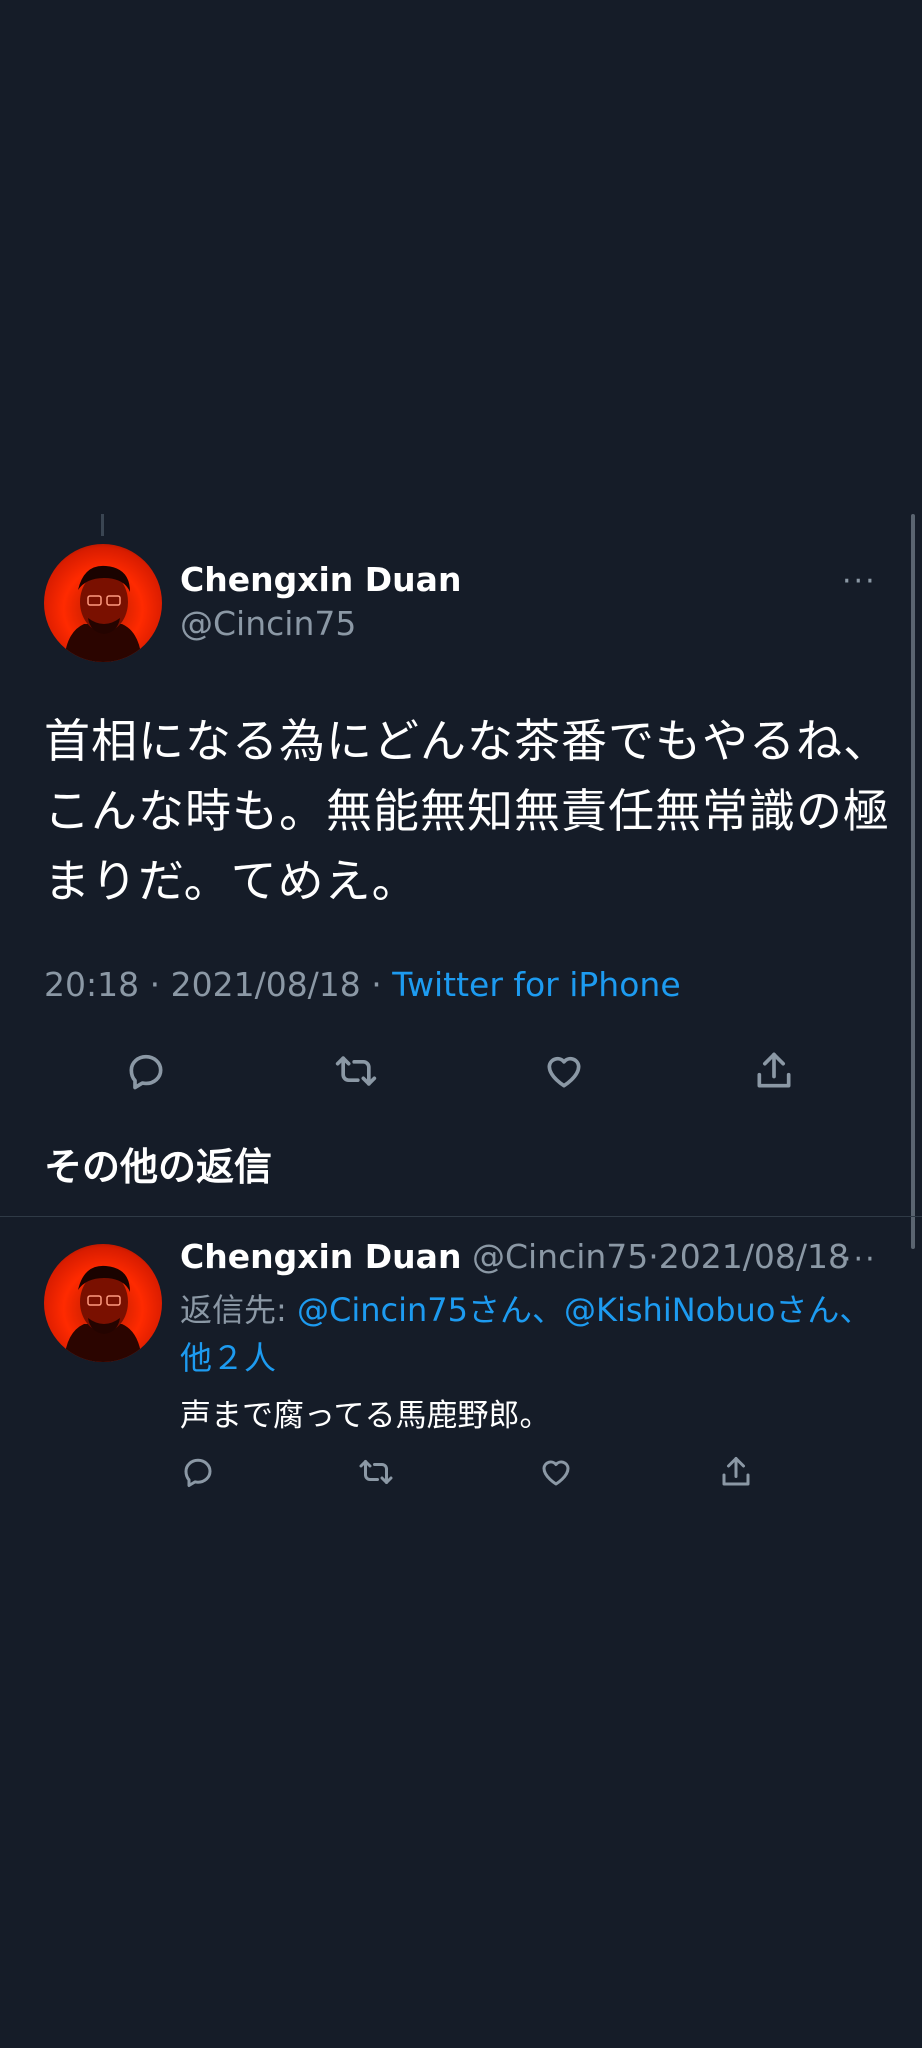 The height and width of the screenshot is (2048, 922). Describe the element at coordinates (669, 1310) in the screenshot. I see `mention-link: @KishiNobuo` at that location.